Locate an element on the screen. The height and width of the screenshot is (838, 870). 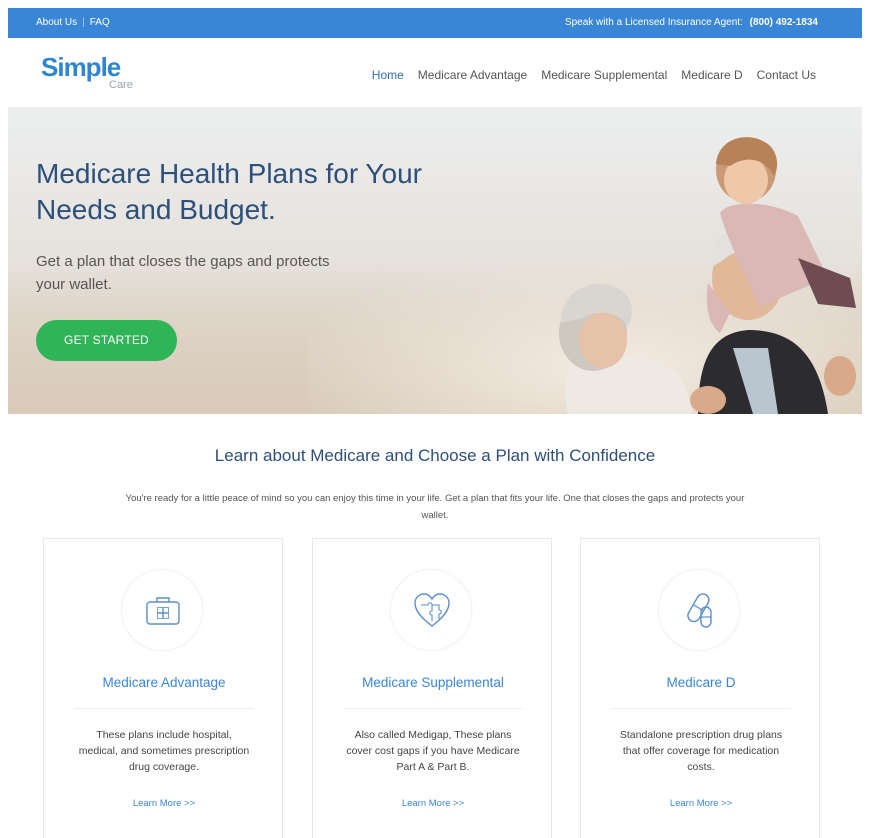
heart-puzzle-icon is located at coordinates (432, 610).